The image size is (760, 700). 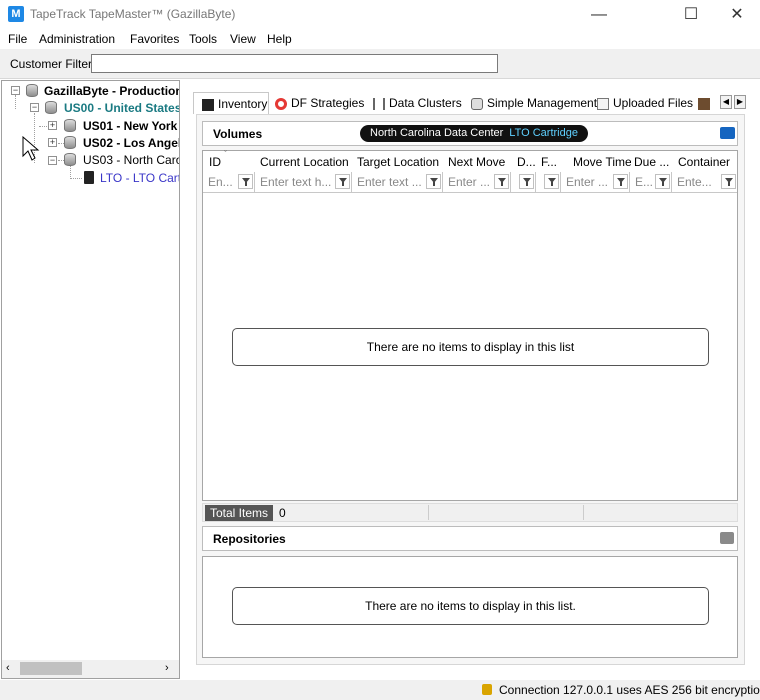 What do you see at coordinates (543, 133) in the screenshot?
I see `location-badge-media: LTO Cartridge` at bounding box center [543, 133].